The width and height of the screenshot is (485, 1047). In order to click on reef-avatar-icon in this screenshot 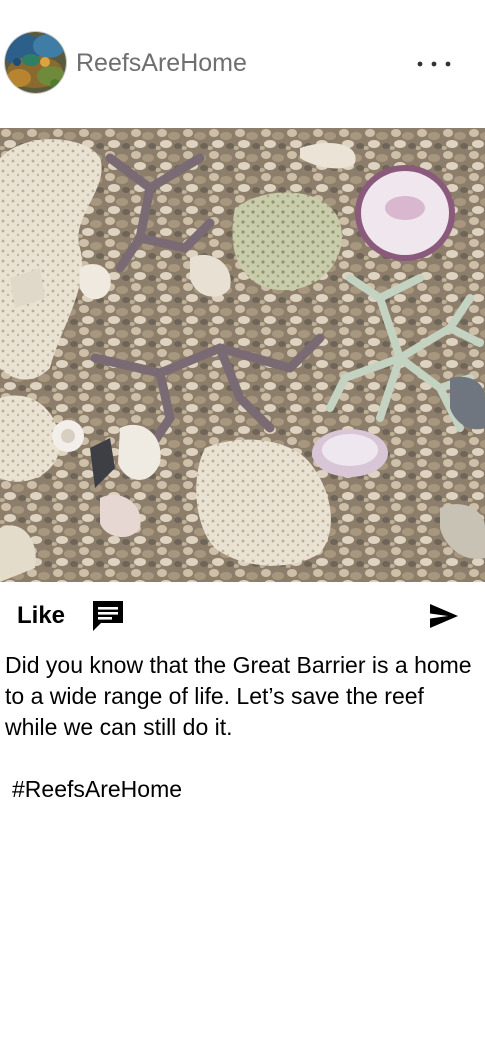, I will do `click(35, 62)`.